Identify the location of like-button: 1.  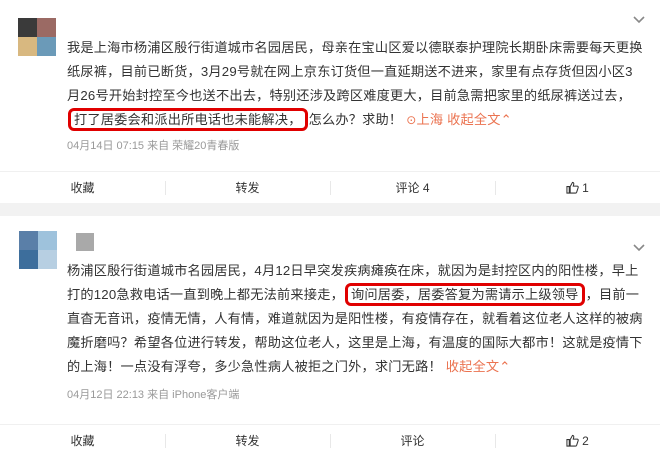
(577, 187).